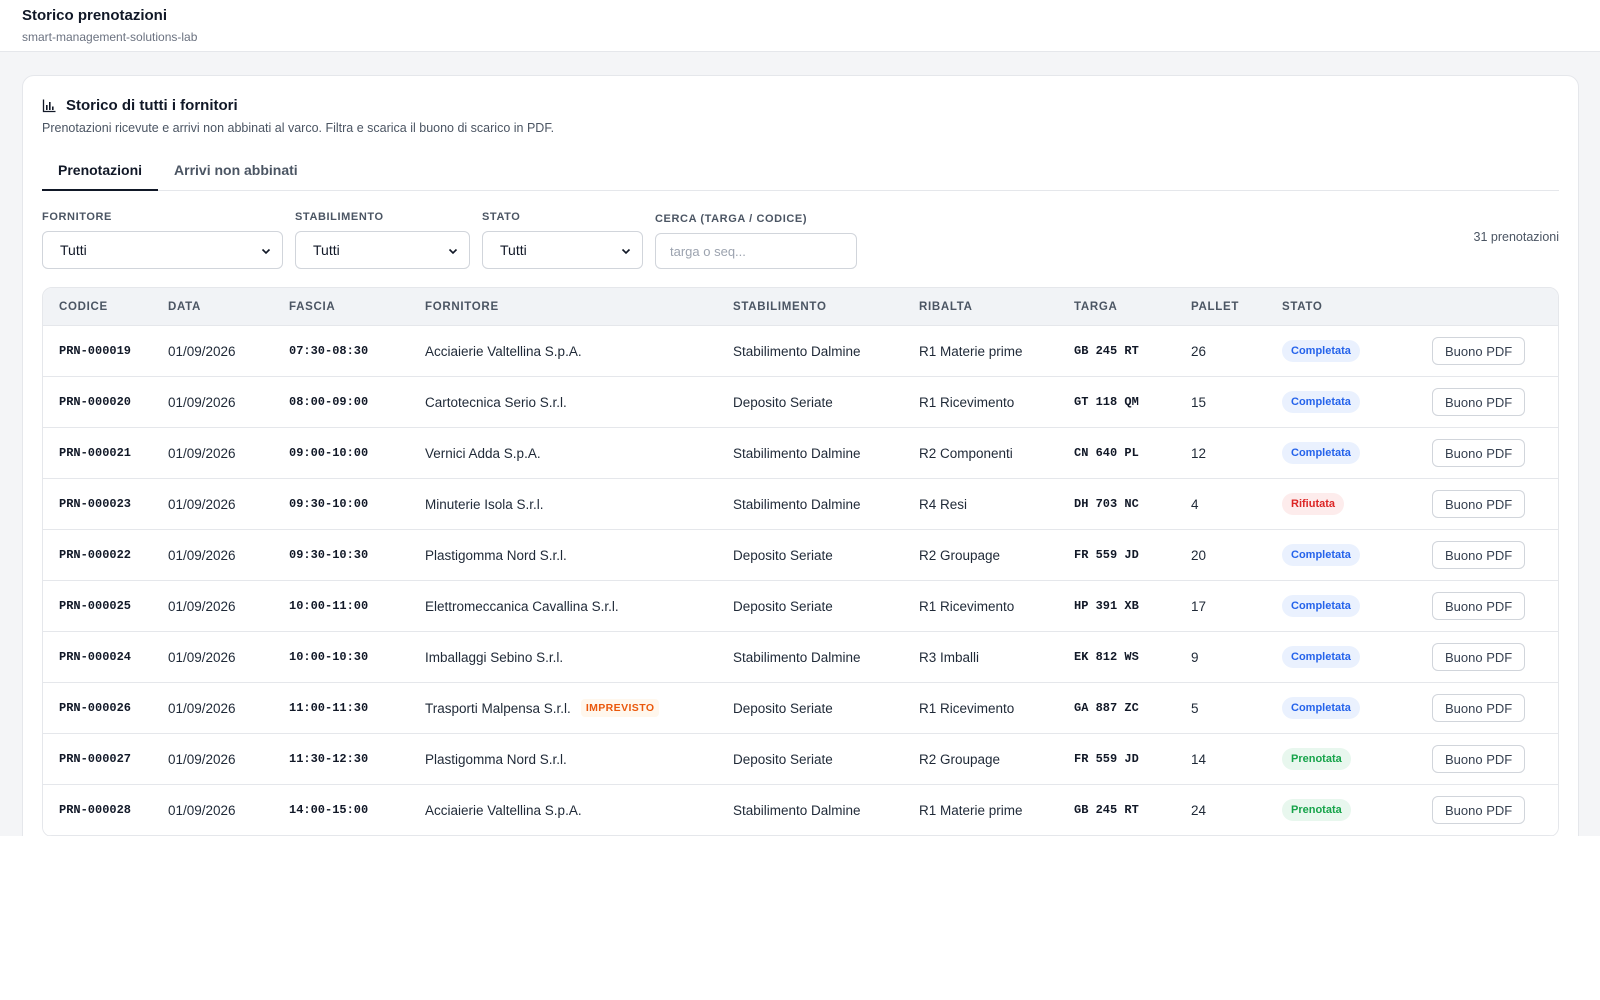 The width and height of the screenshot is (1600, 1000). I want to click on status-badge: Rifiutata, so click(1313, 504).